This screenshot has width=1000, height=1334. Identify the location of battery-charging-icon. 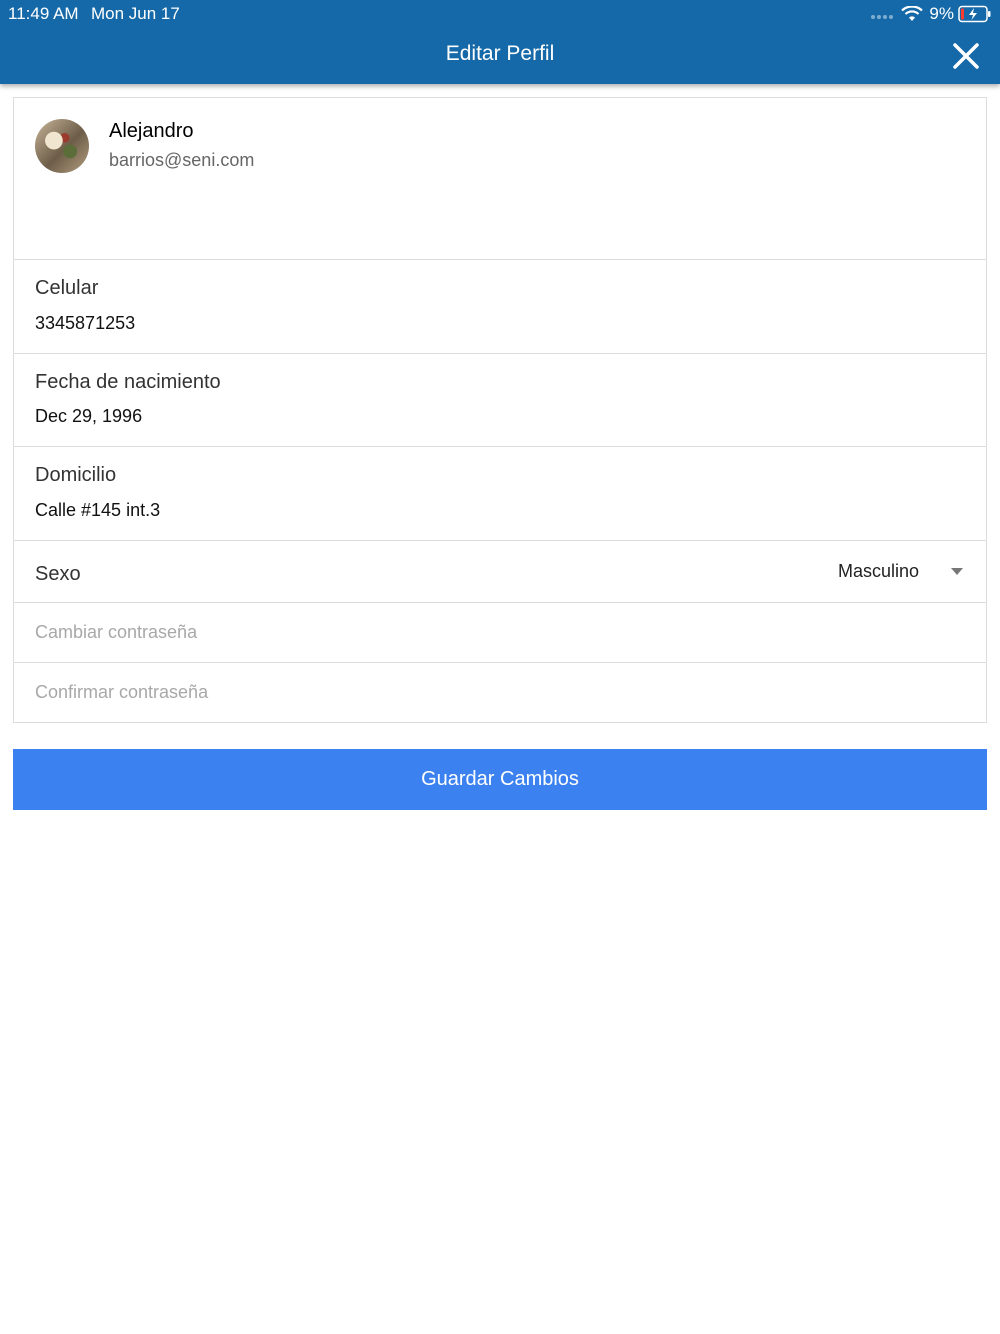
(974, 14).